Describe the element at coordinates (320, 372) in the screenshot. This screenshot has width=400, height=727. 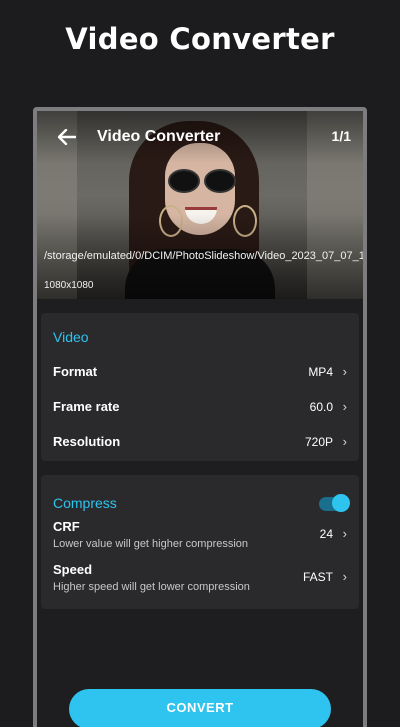
I see `setting-value: MP4` at that location.